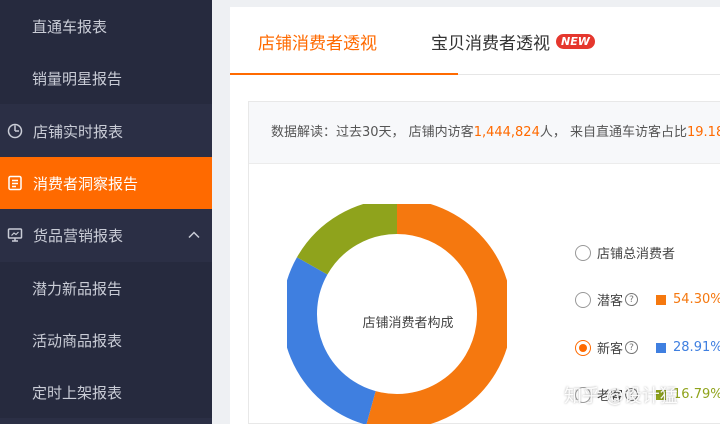  I want to click on clock-chart-icon, so click(15, 131).